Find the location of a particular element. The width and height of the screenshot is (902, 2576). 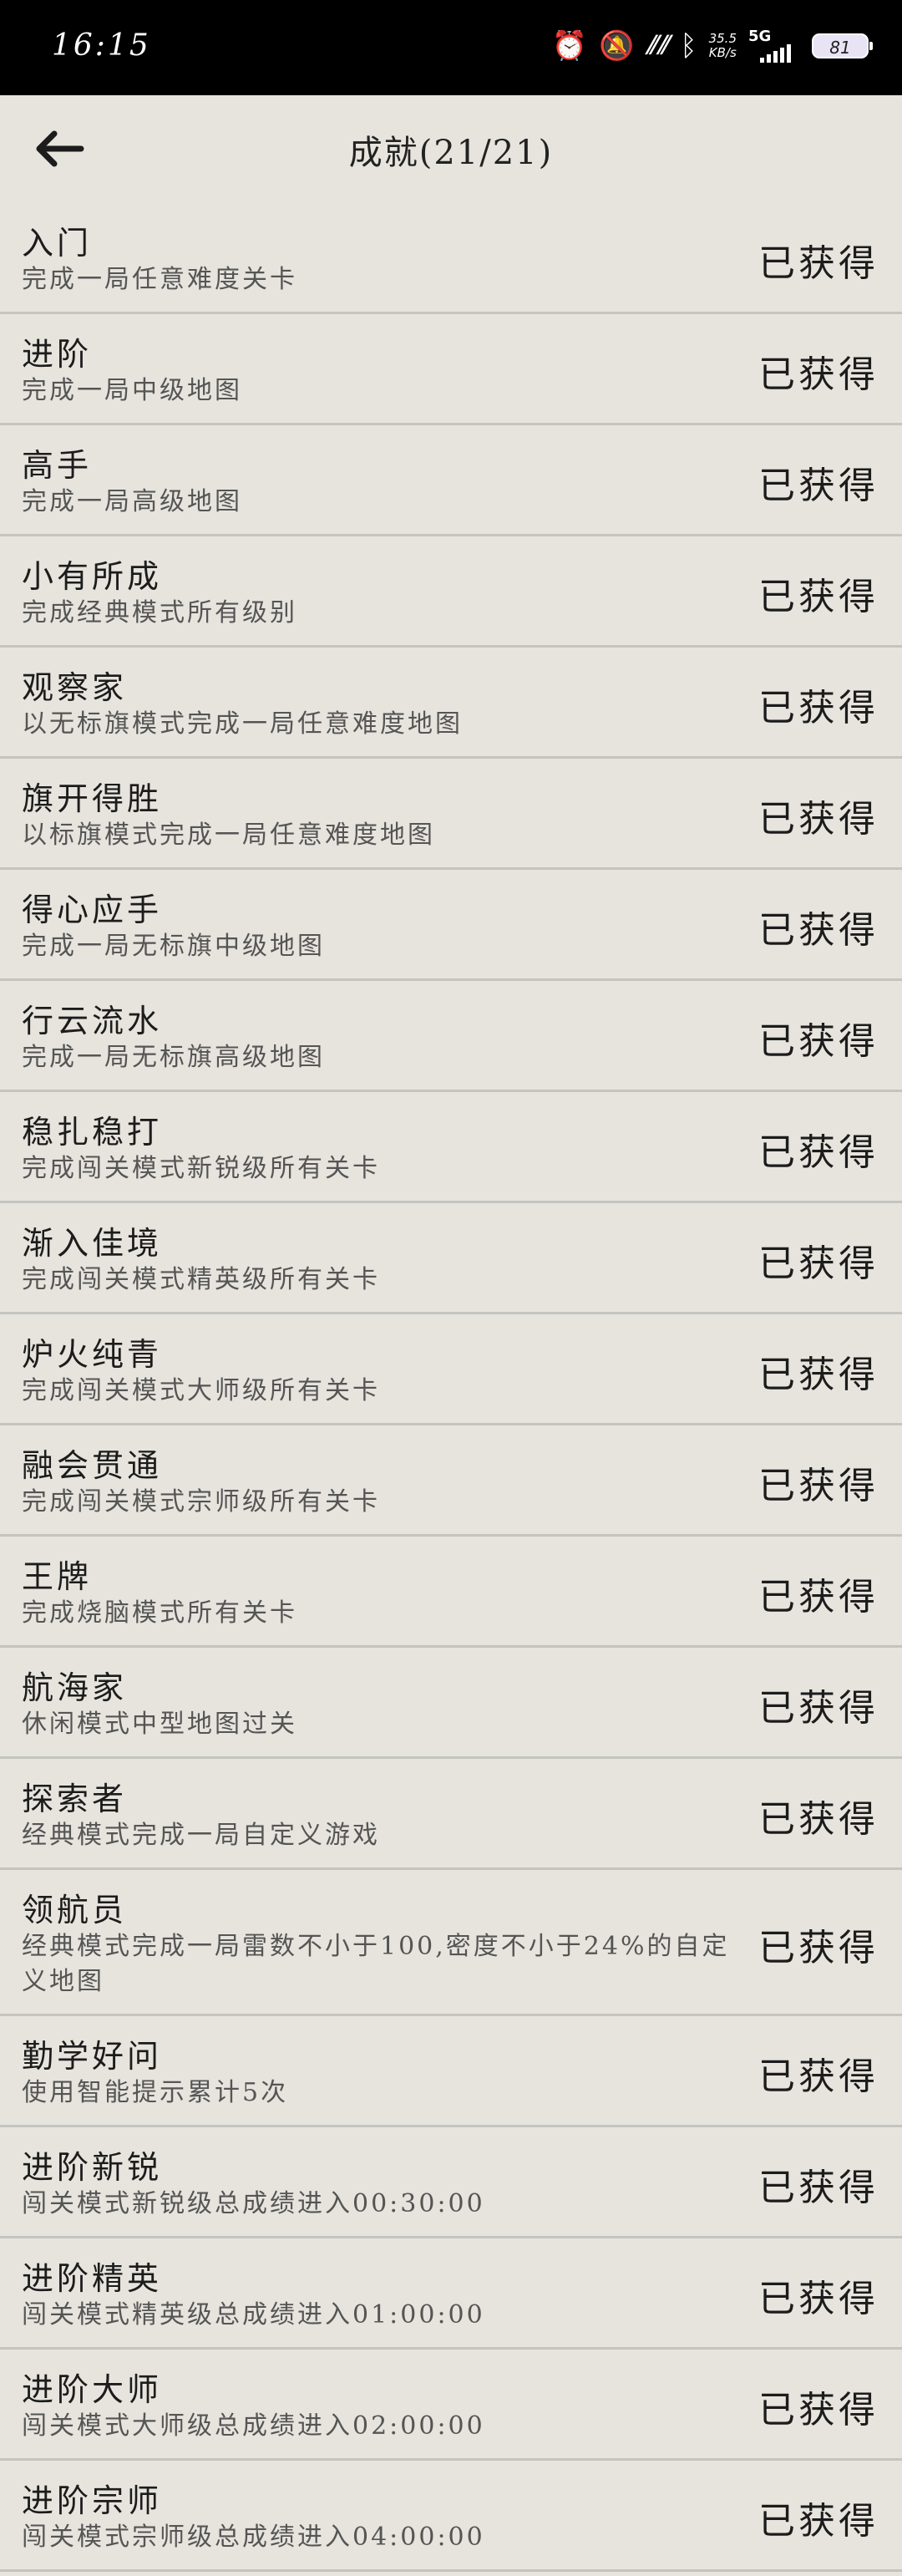

alarm-icon: ⏰ is located at coordinates (569, 46).